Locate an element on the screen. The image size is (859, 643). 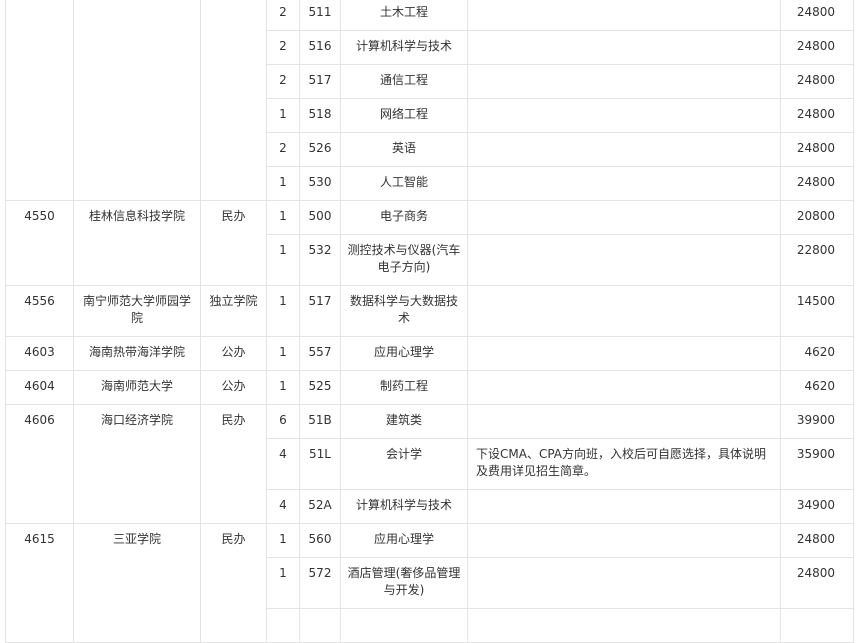
school-name-cell: 海口经济学院 is located at coordinates (137, 464).